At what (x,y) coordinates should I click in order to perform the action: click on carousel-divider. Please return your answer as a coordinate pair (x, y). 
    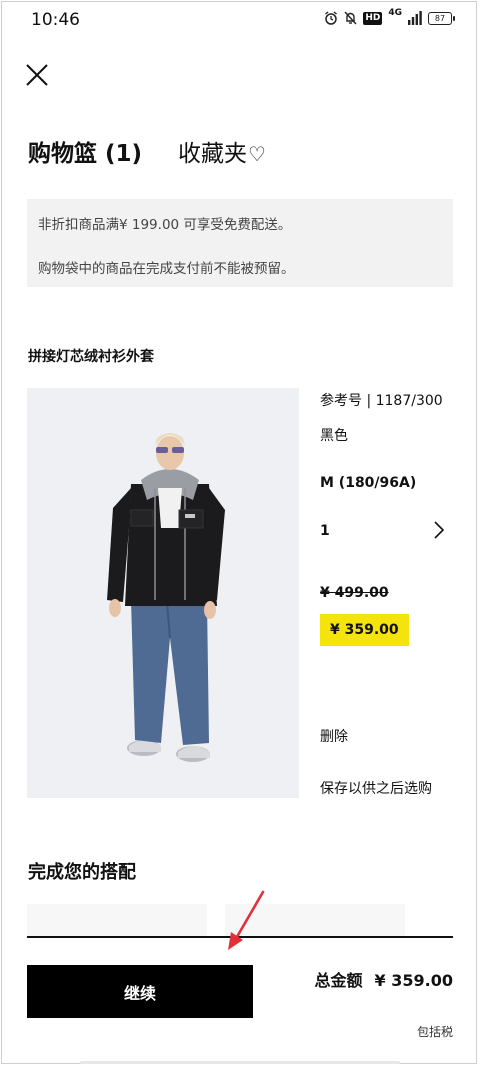
    Looking at the image, I should click on (240, 937).